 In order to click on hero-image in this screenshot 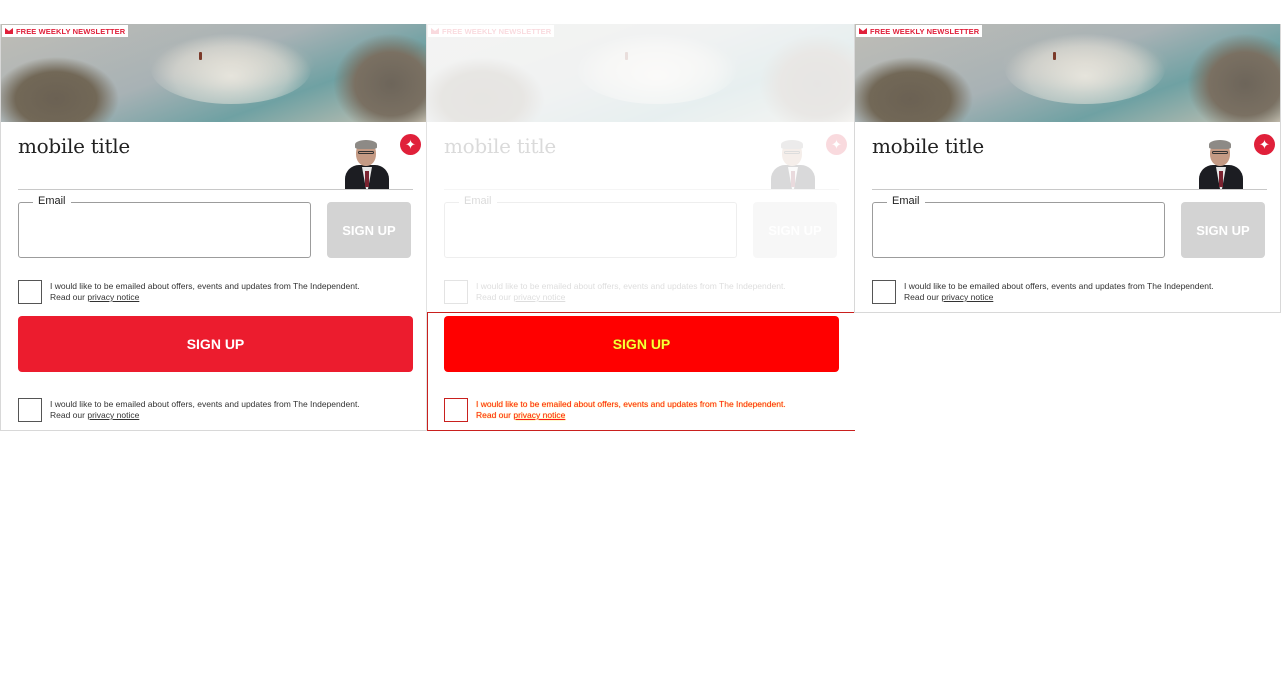, I will do `click(213, 73)`.